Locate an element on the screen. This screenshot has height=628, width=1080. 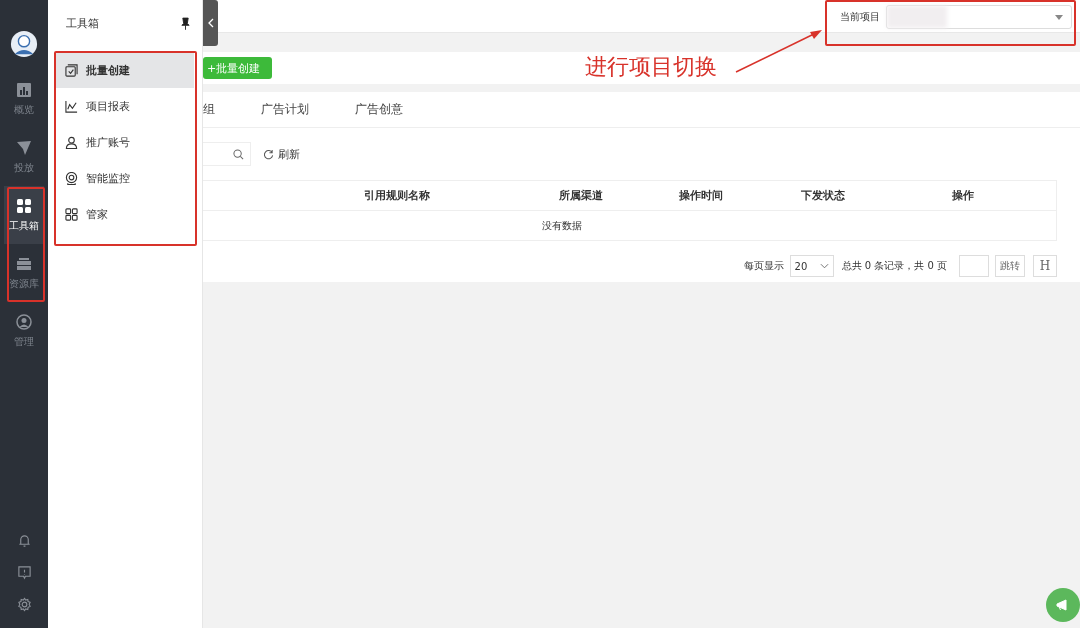
collapse-button is located at coordinates (210, 23).